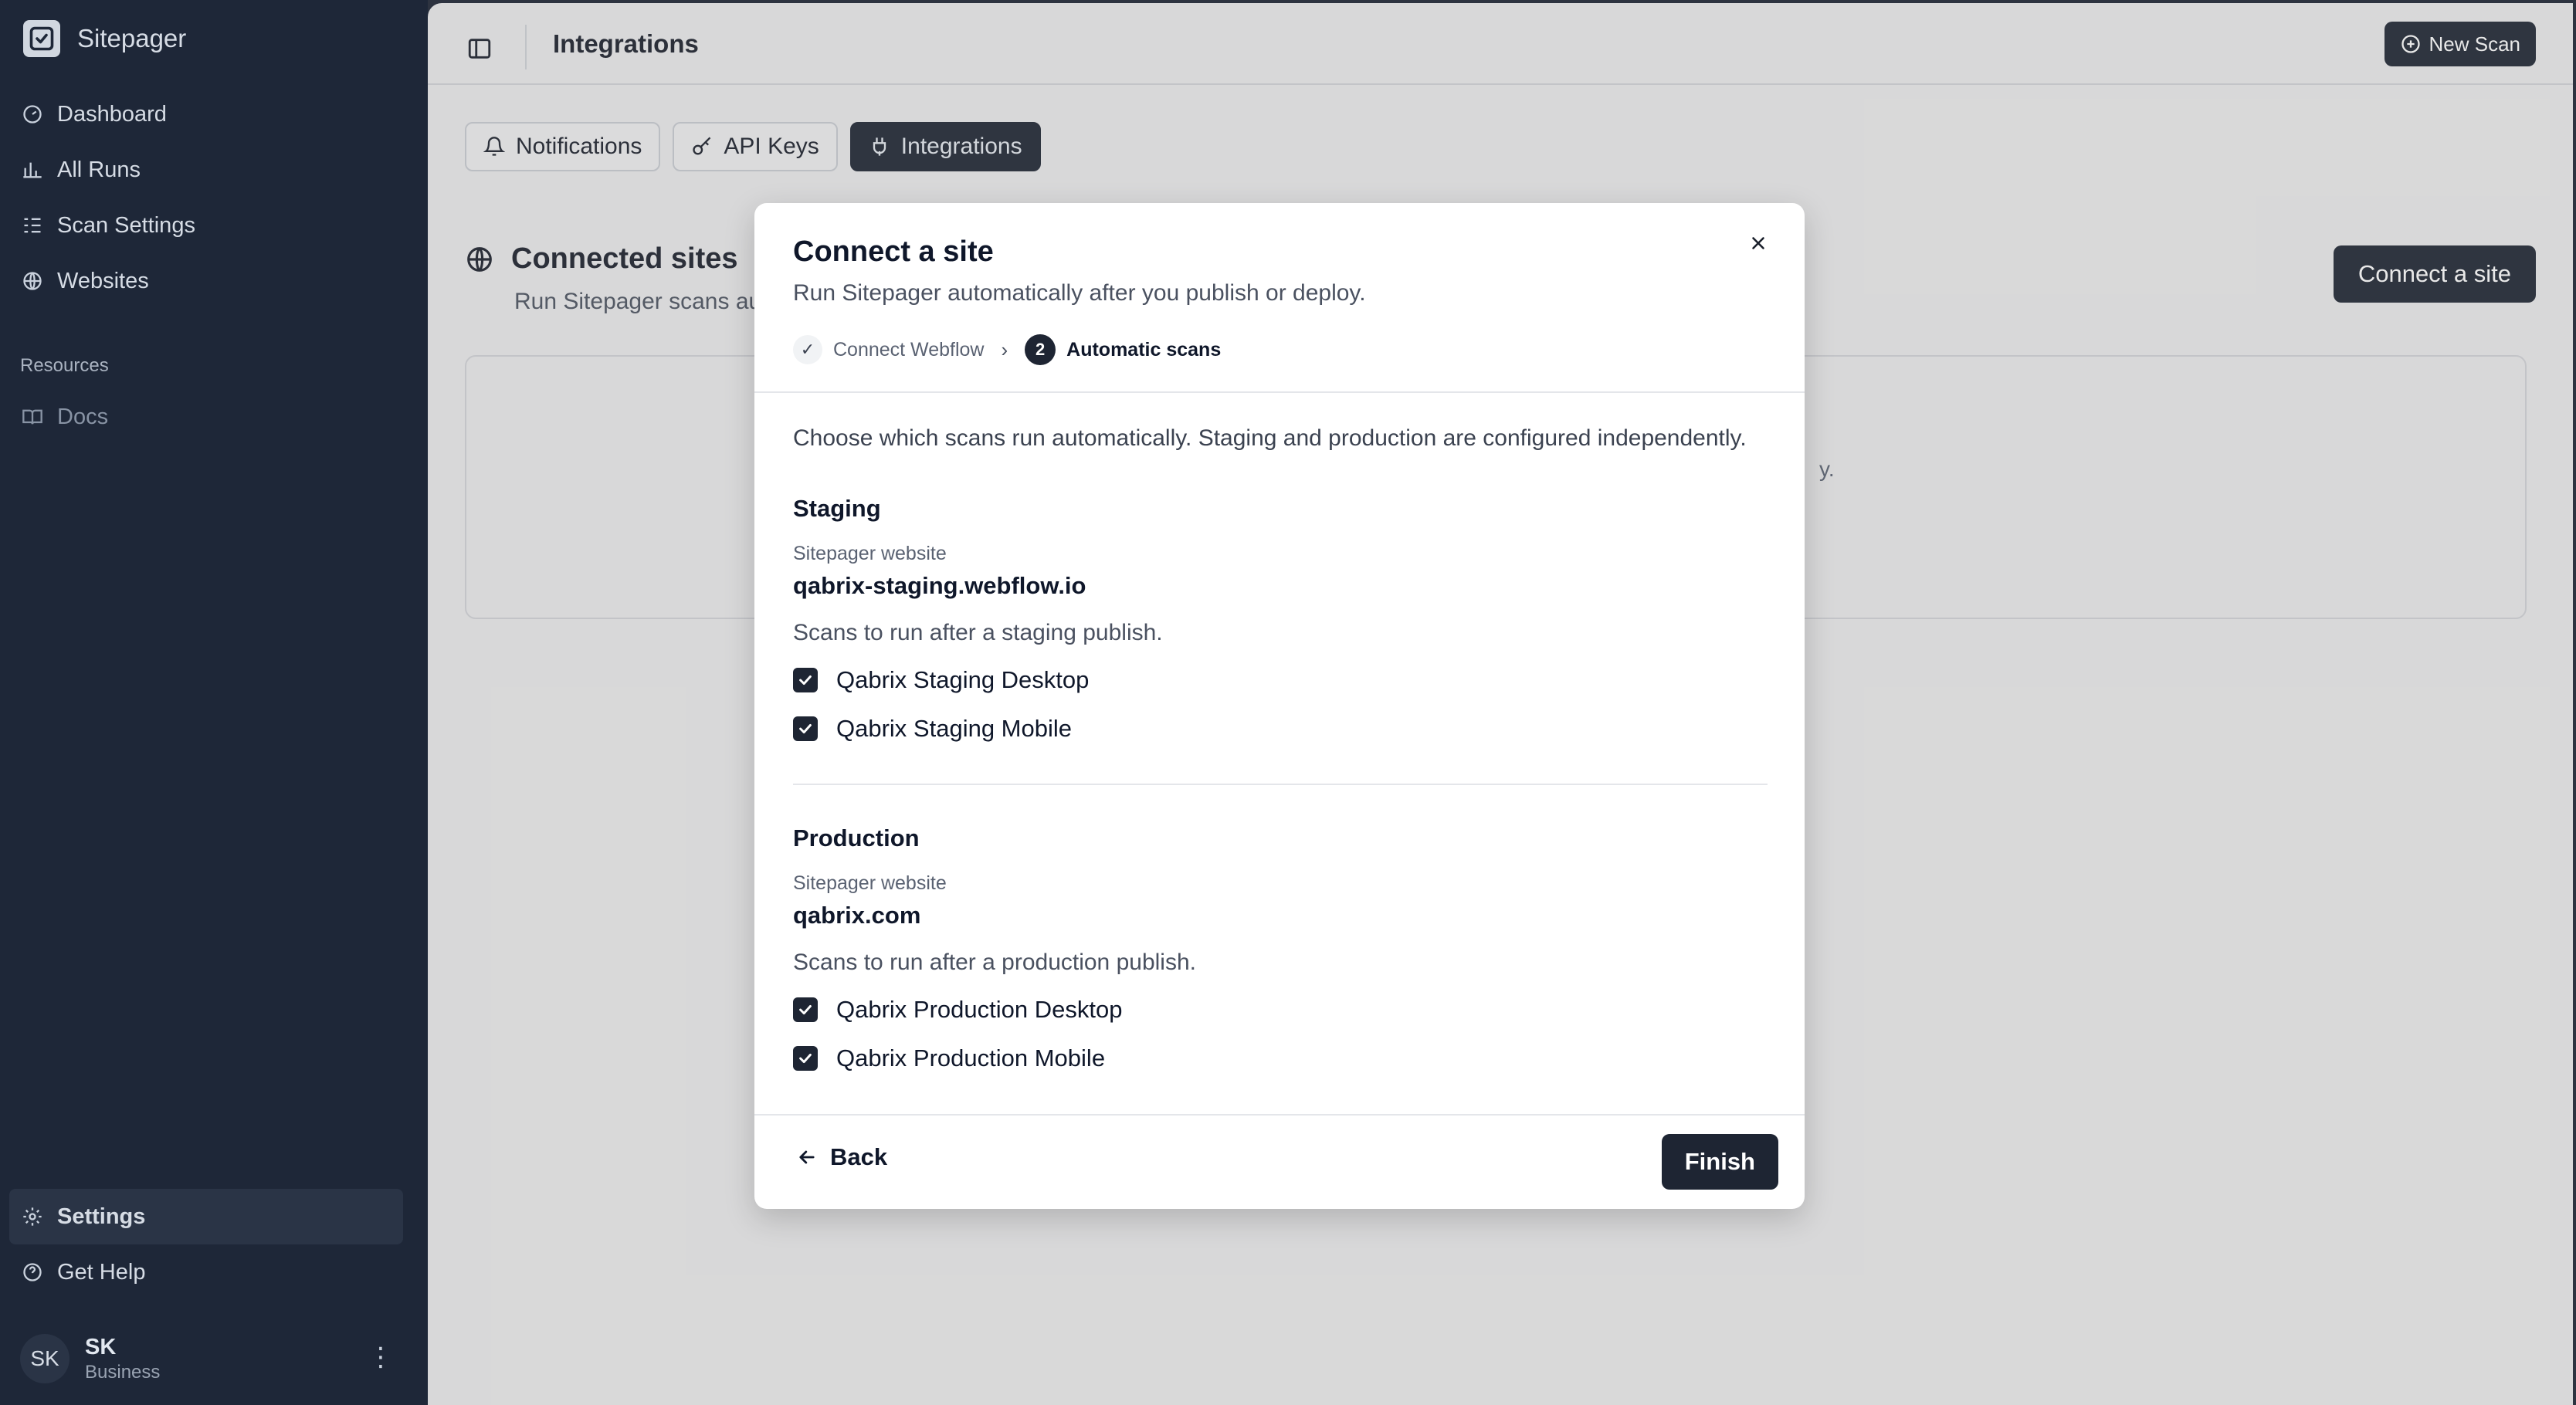 This screenshot has height=1405, width=2576. I want to click on checkbox-staging-mobile: Qabrix Staging Mobile, so click(932, 729).